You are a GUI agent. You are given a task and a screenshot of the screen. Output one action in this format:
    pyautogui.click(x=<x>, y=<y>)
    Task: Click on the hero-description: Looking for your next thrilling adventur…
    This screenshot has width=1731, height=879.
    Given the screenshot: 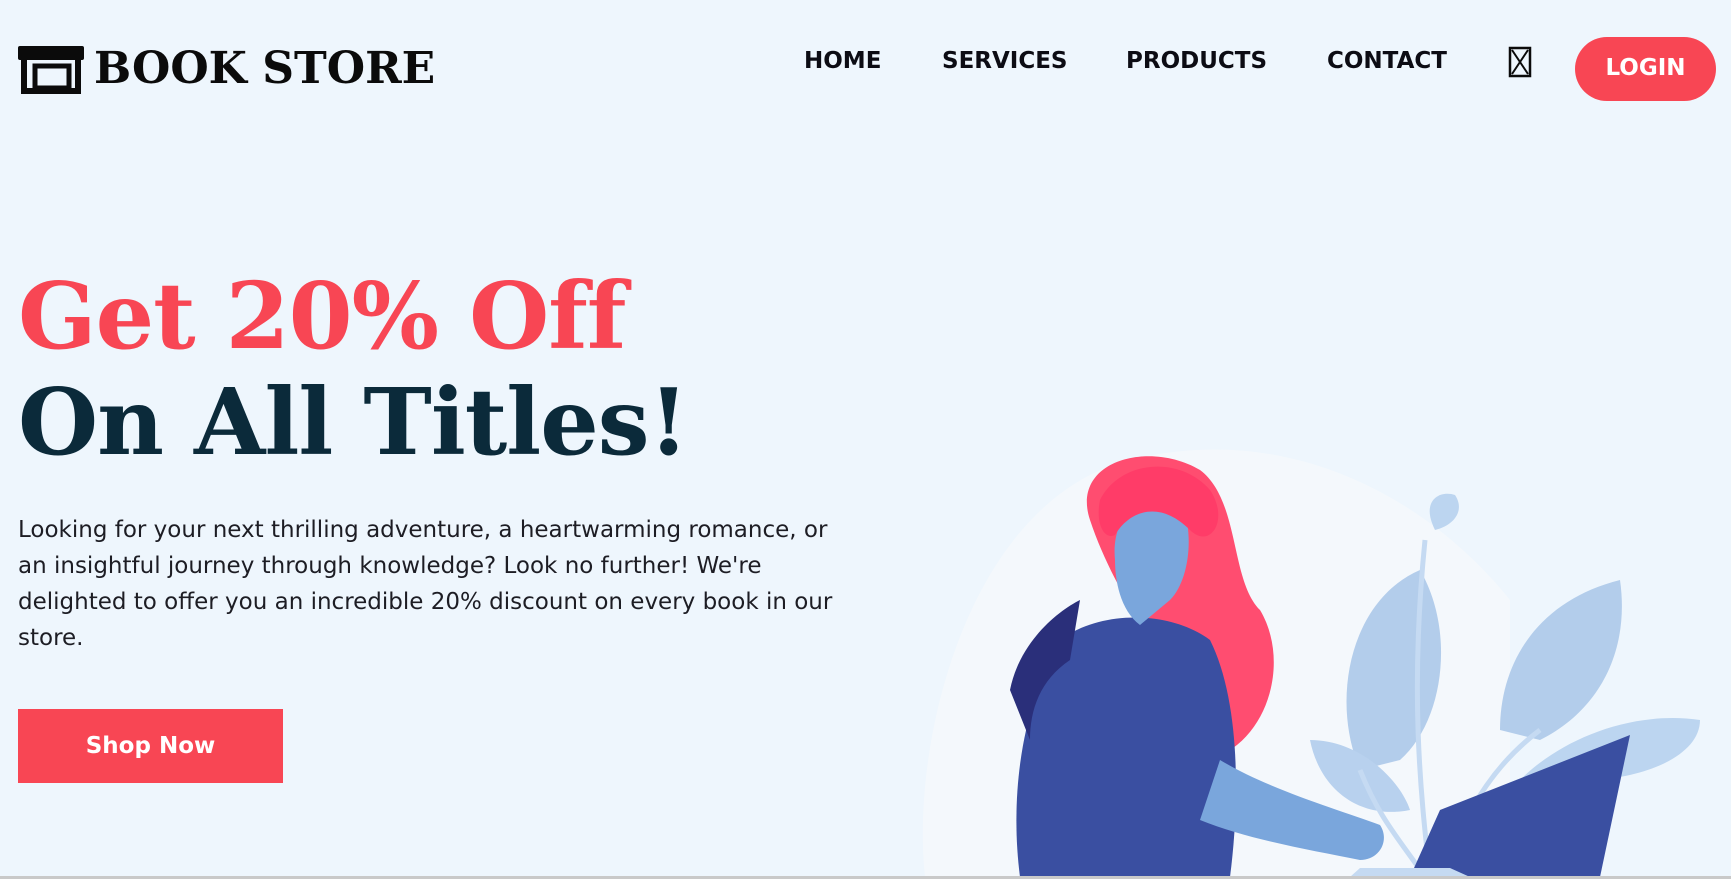 What is the action you would take?
    pyautogui.click(x=425, y=584)
    